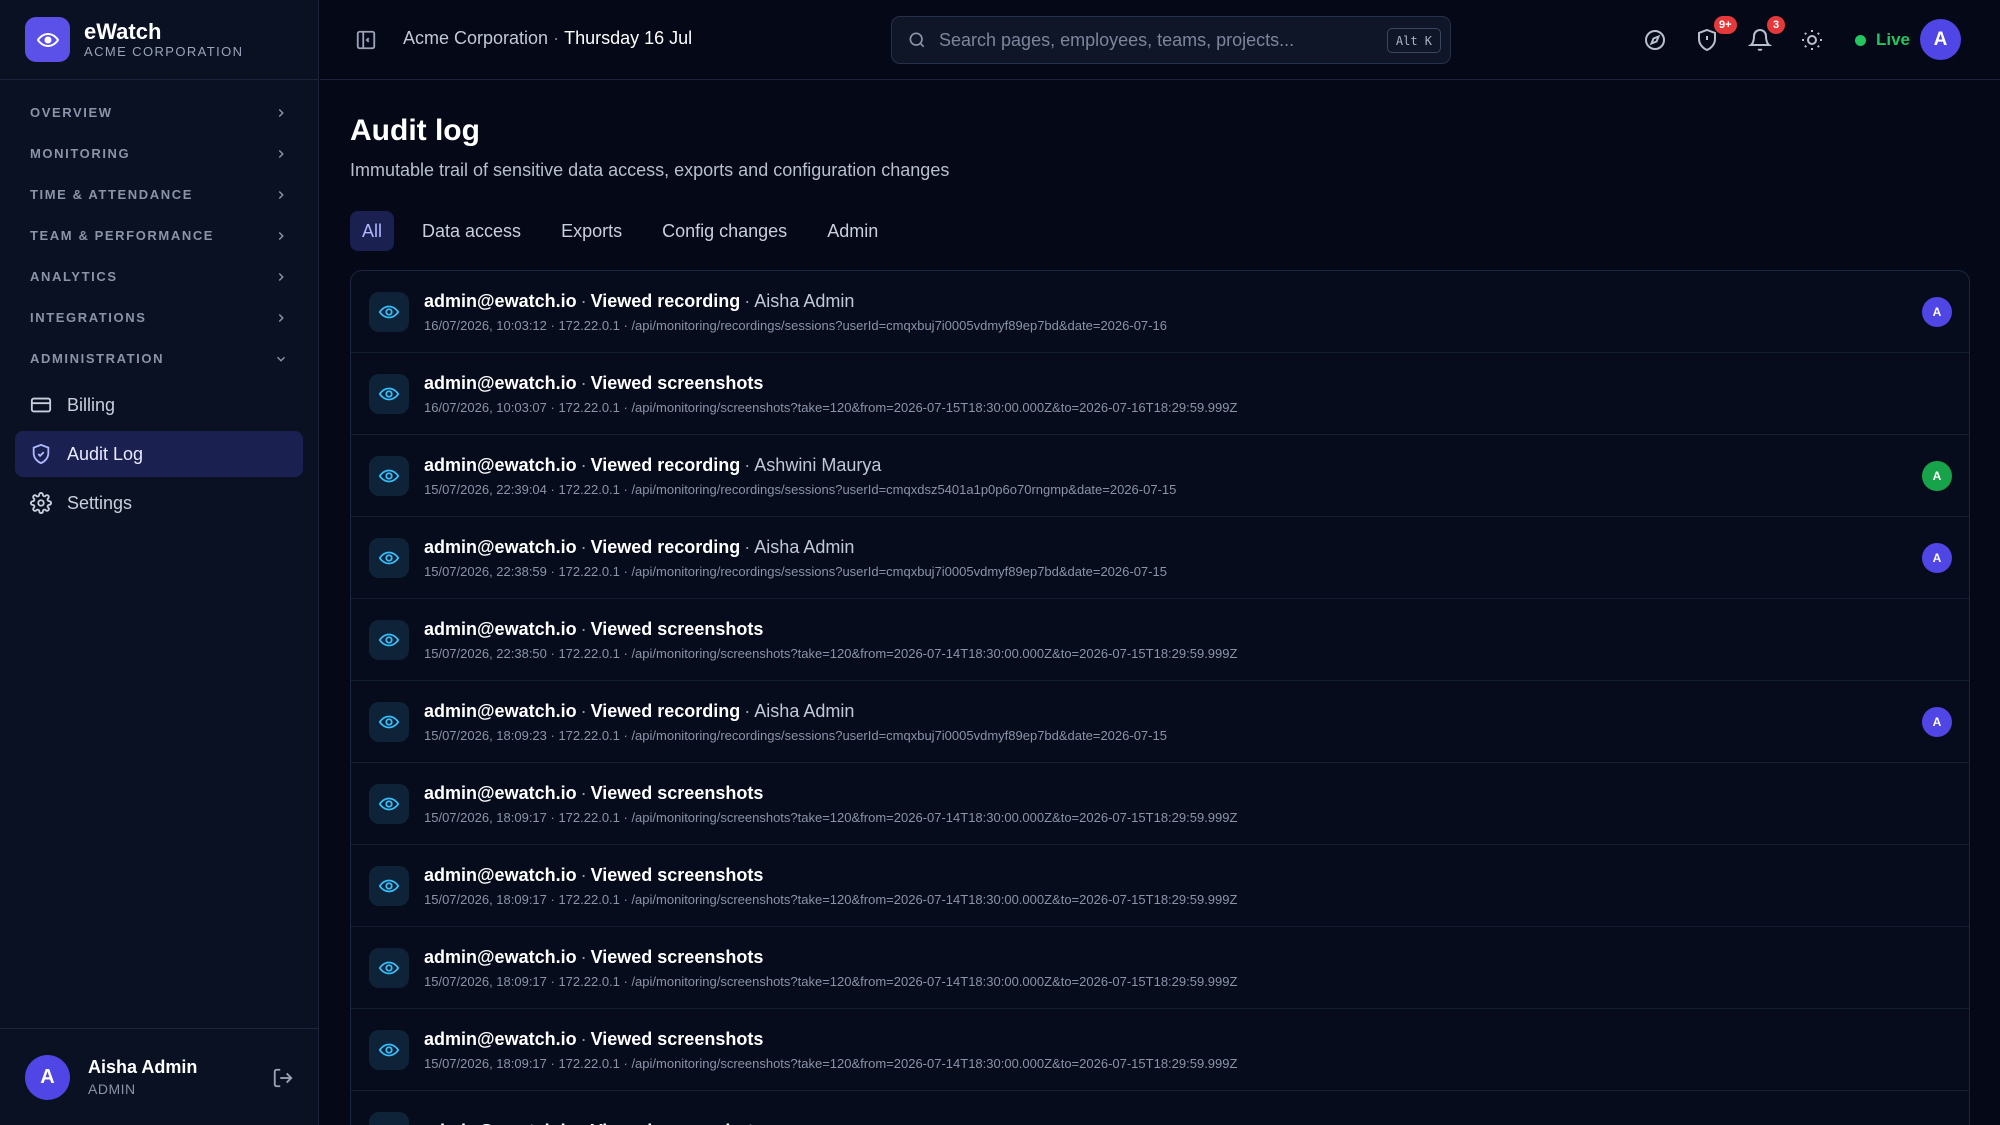  What do you see at coordinates (88, 317) in the screenshot?
I see `section-label: INTEGRATIONS` at bounding box center [88, 317].